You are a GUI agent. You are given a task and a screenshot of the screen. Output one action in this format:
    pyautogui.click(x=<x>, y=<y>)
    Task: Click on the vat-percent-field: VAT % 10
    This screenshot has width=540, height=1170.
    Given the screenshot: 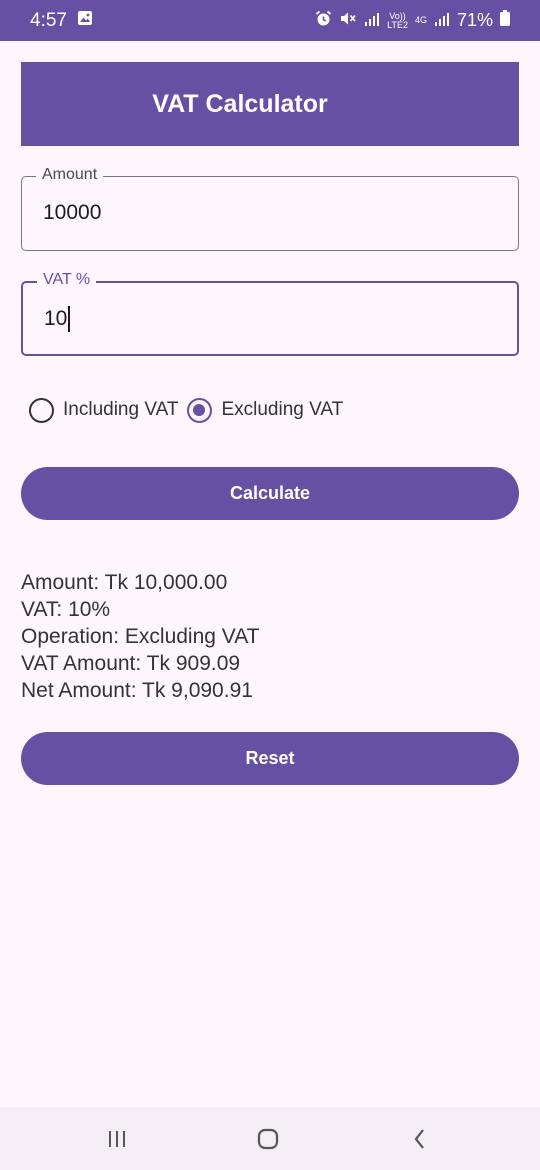 What is the action you would take?
    pyautogui.click(x=270, y=313)
    